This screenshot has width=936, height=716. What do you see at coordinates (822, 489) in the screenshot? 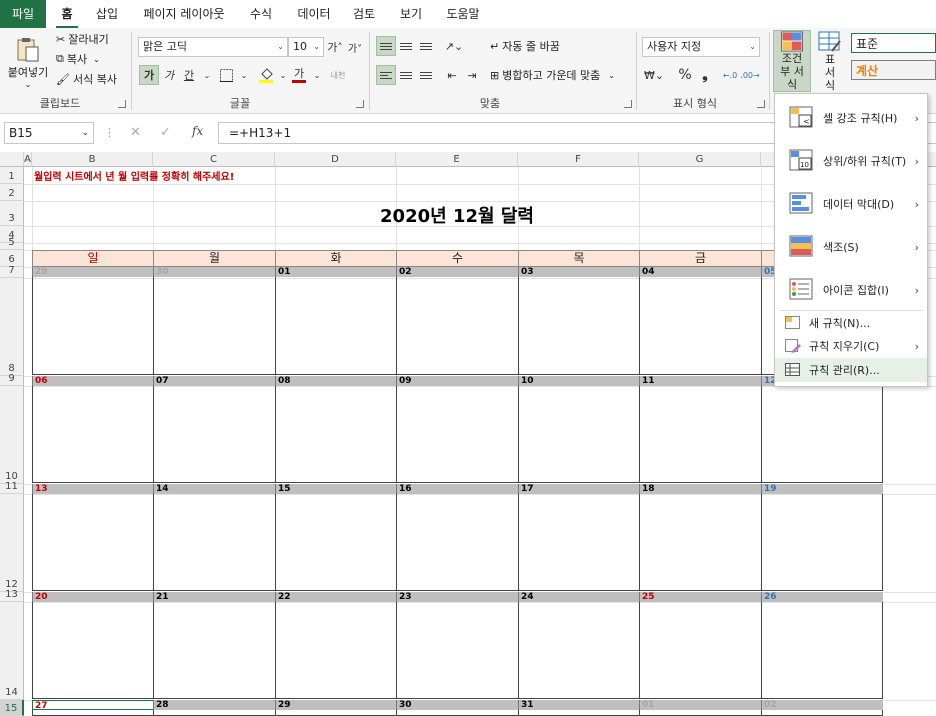
I see `date-cell: 19` at bounding box center [822, 489].